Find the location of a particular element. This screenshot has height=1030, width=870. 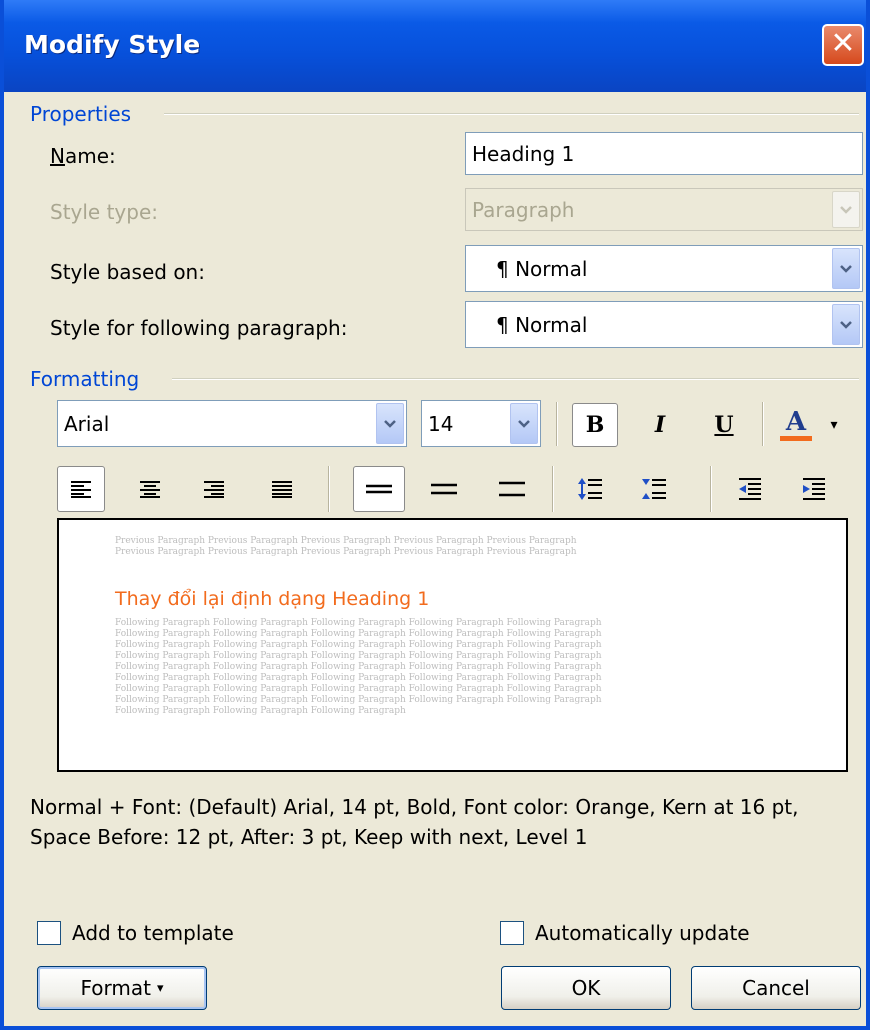

style-type-select: Paragraph is located at coordinates (664, 209).